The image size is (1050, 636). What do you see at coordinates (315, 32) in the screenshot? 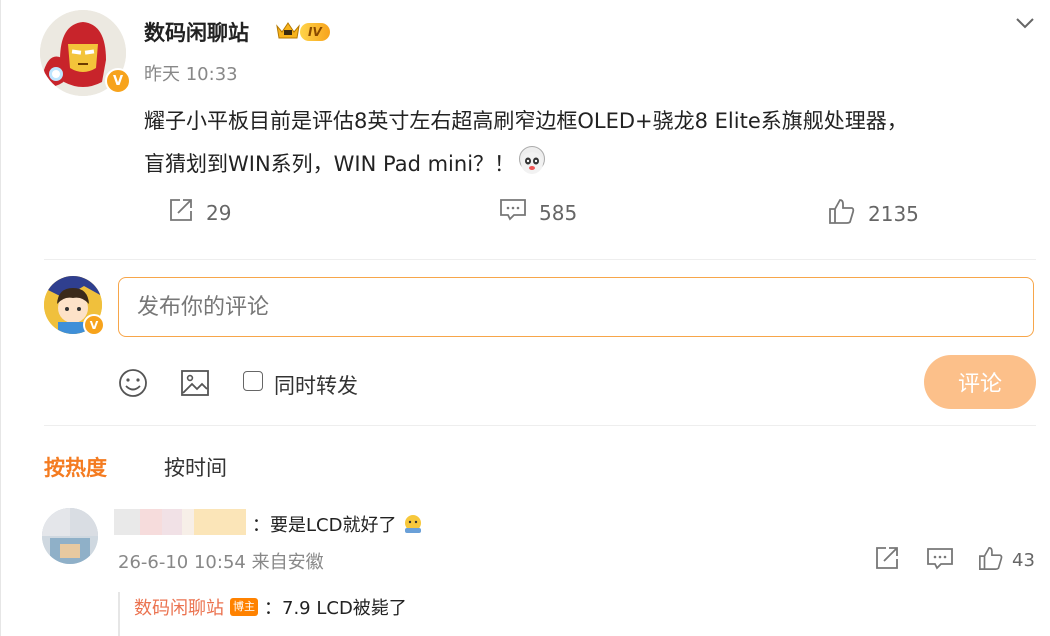
I see `level-badge: IV` at bounding box center [315, 32].